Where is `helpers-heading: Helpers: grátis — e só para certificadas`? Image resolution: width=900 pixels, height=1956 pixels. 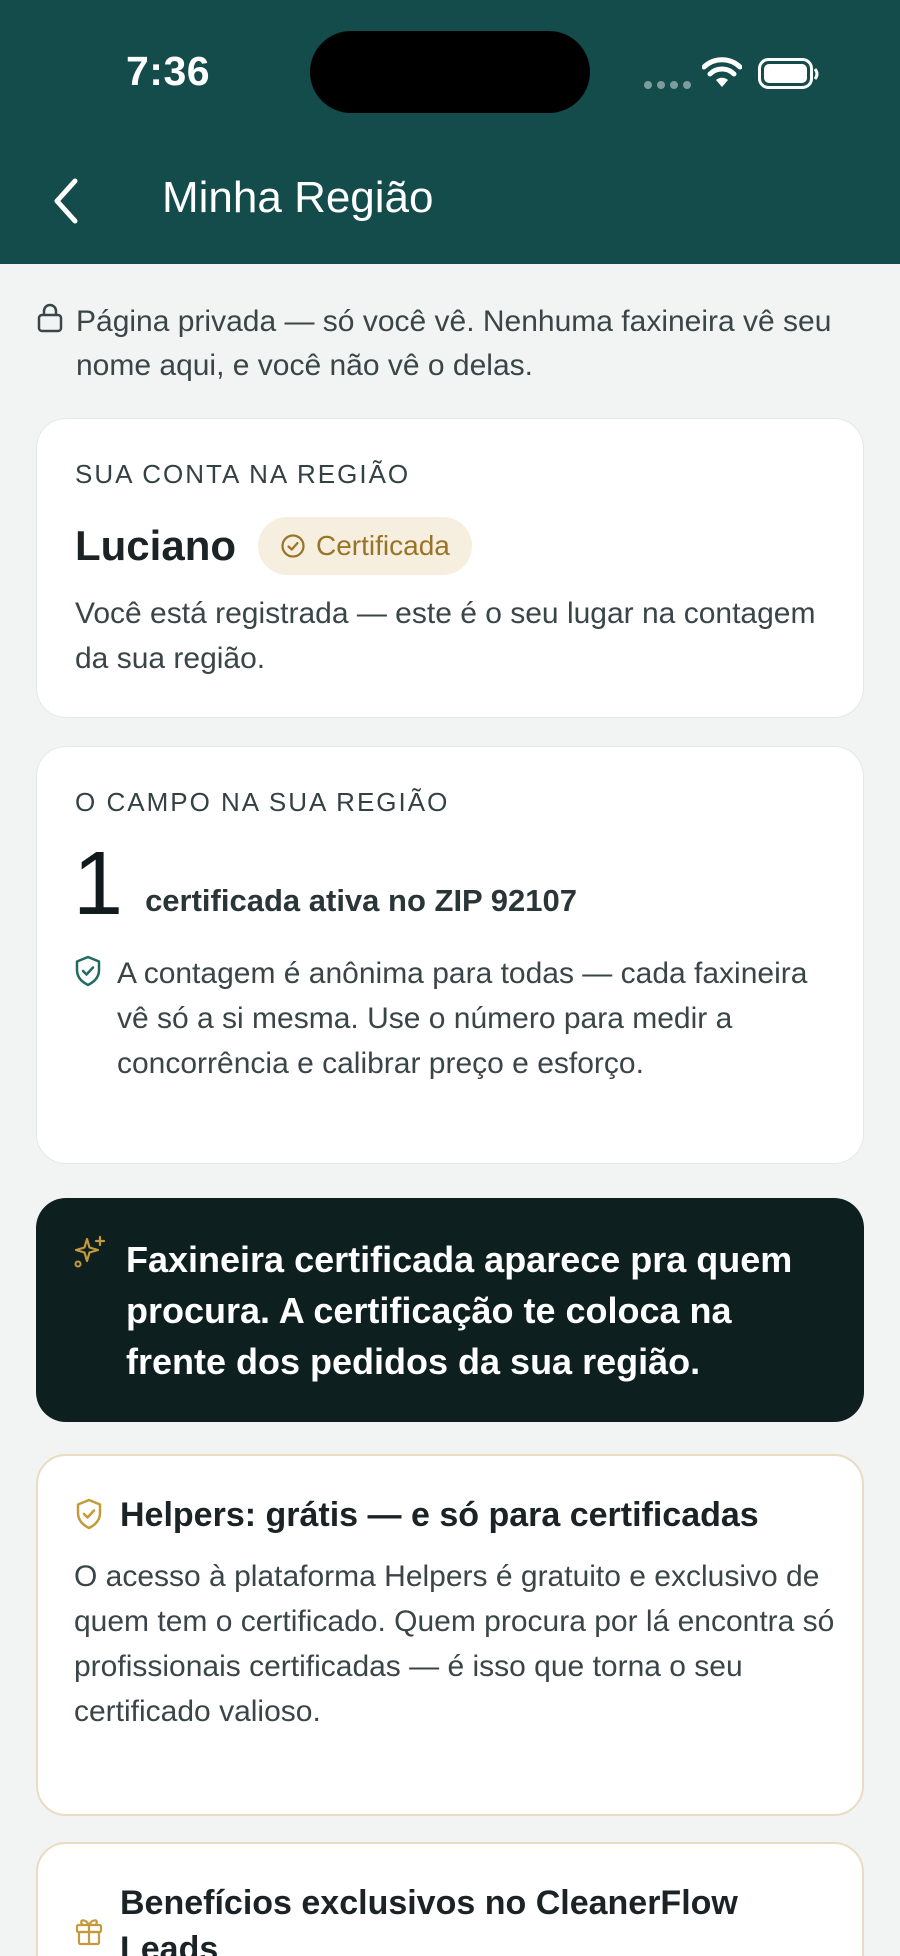 helpers-heading: Helpers: grátis — e só para certificadas is located at coordinates (454, 1515).